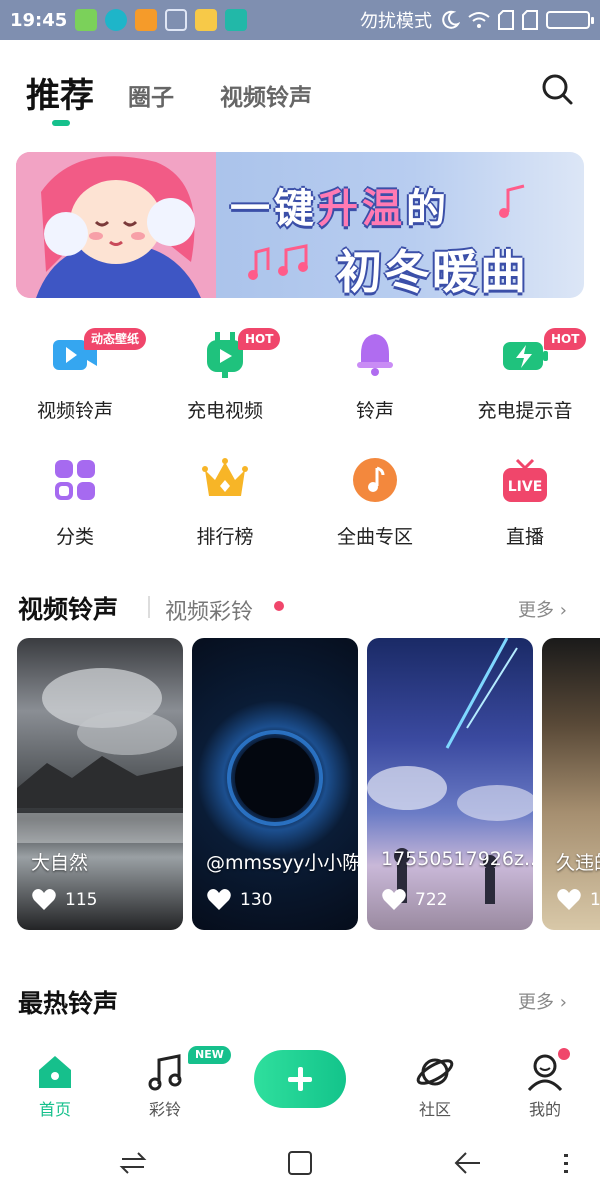 Image resolution: width=600 pixels, height=1200 pixels. What do you see at coordinates (60, 863) in the screenshot?
I see `card-title: 大自然` at bounding box center [60, 863].